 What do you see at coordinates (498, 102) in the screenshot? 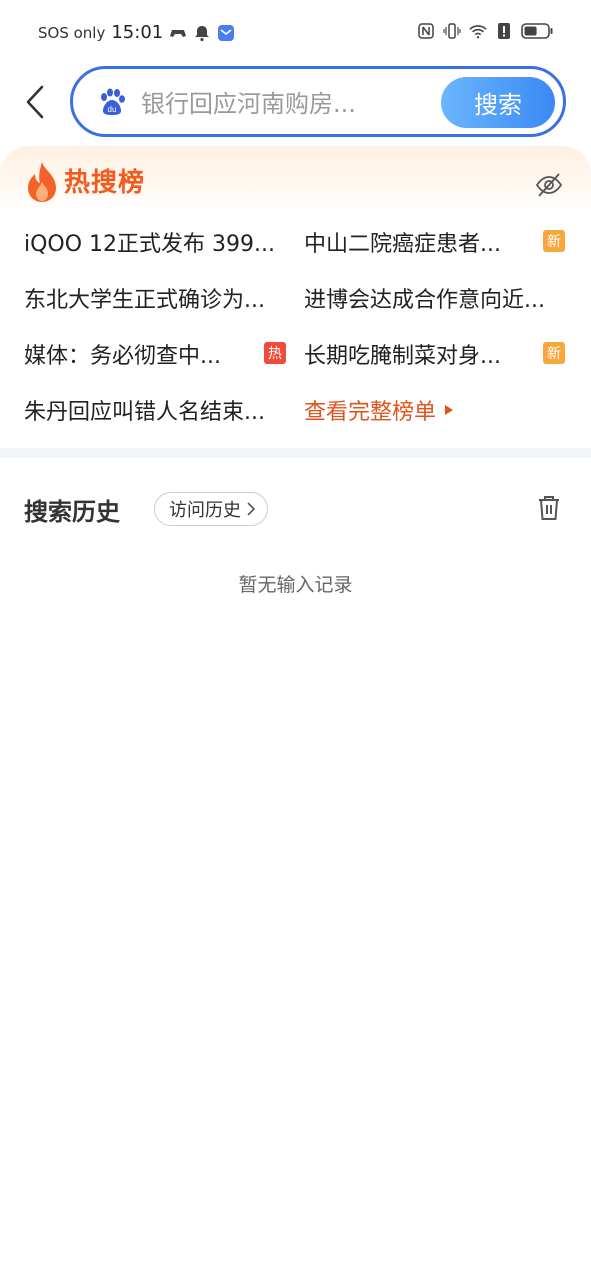
I see `search-button: 搜索` at bounding box center [498, 102].